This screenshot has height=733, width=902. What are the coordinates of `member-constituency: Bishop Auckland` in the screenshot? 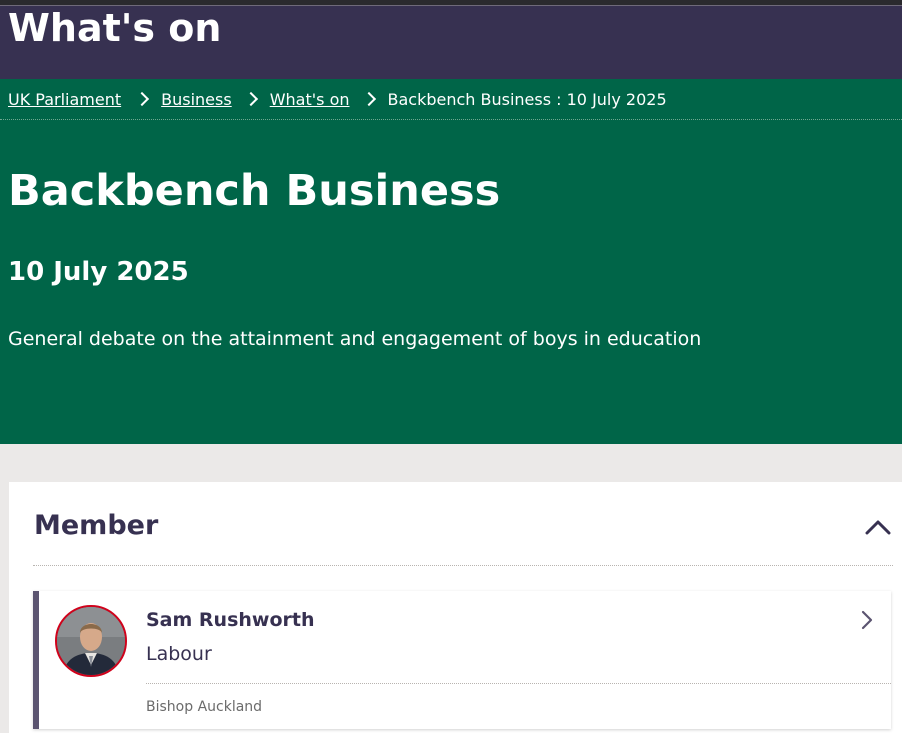 It's located at (204, 707).